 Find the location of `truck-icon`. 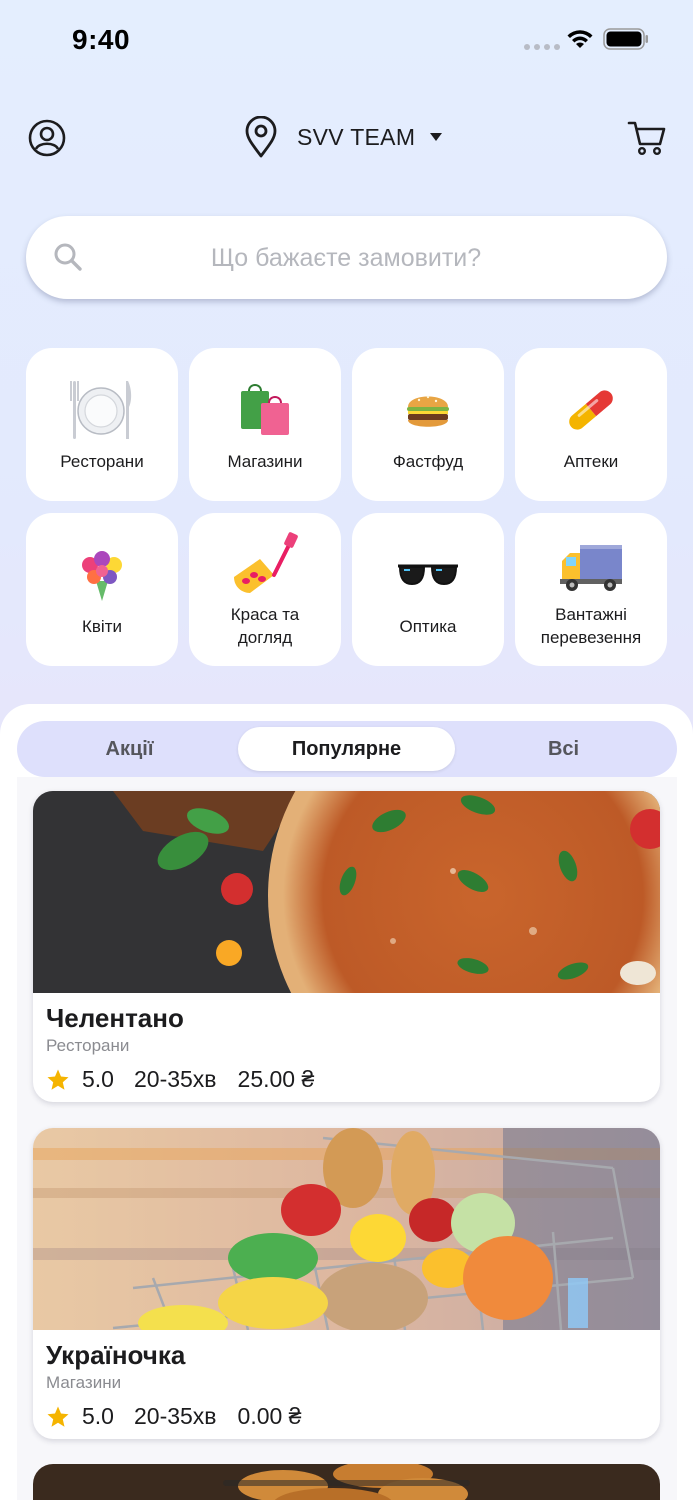

truck-icon is located at coordinates (591, 568).